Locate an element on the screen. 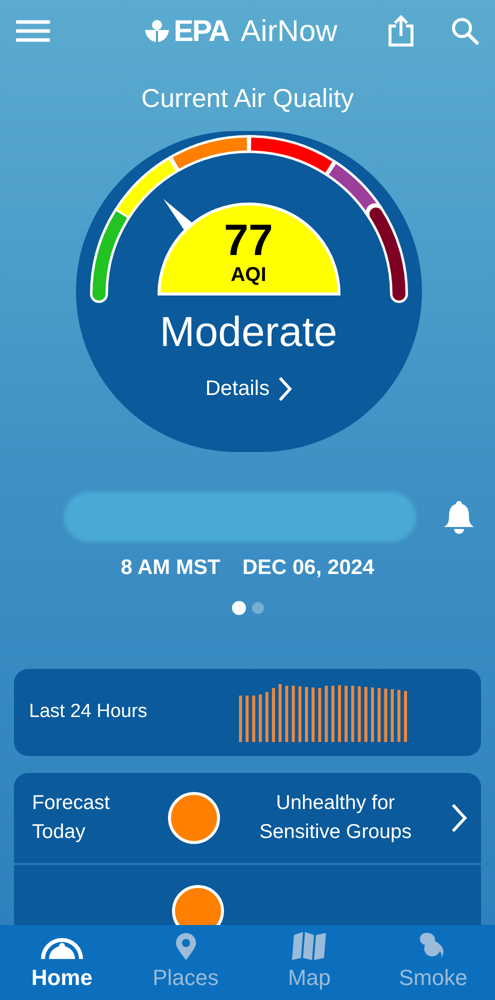 This screenshot has height=1000, width=495. reading-time: 8 AM MST is located at coordinates (170, 567).